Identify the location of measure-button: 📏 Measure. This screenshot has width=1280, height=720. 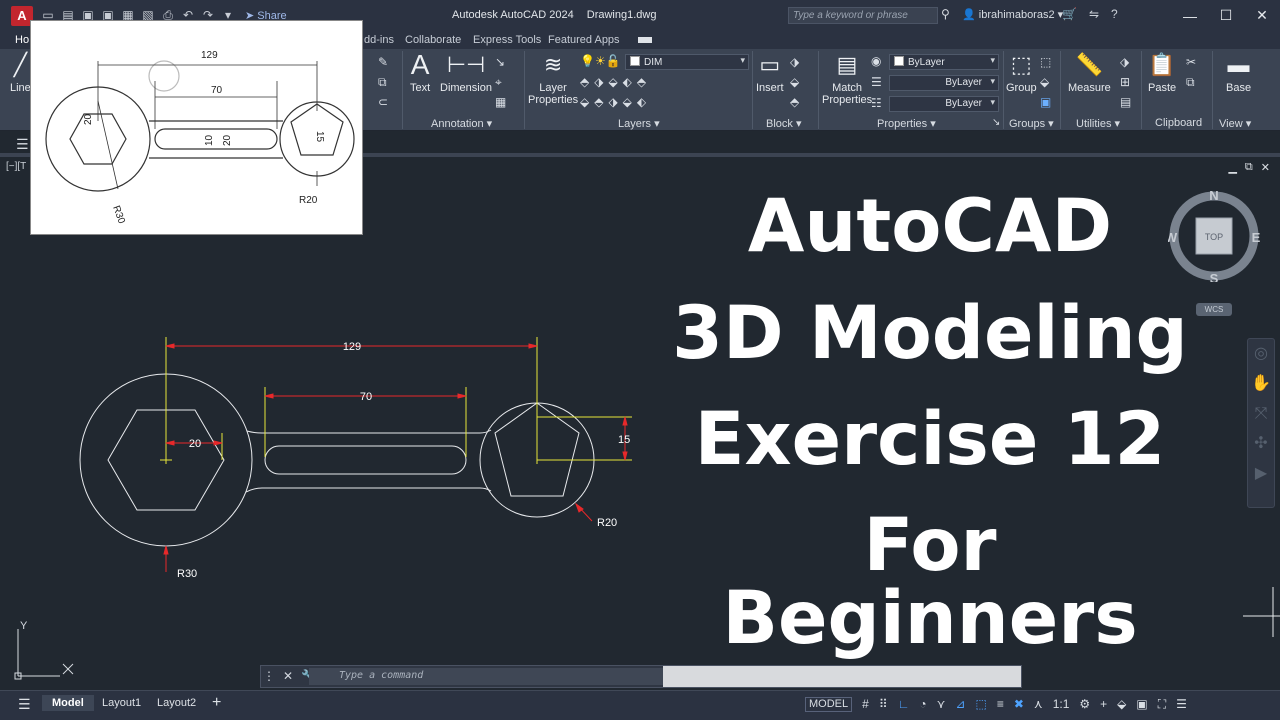
(1089, 72).